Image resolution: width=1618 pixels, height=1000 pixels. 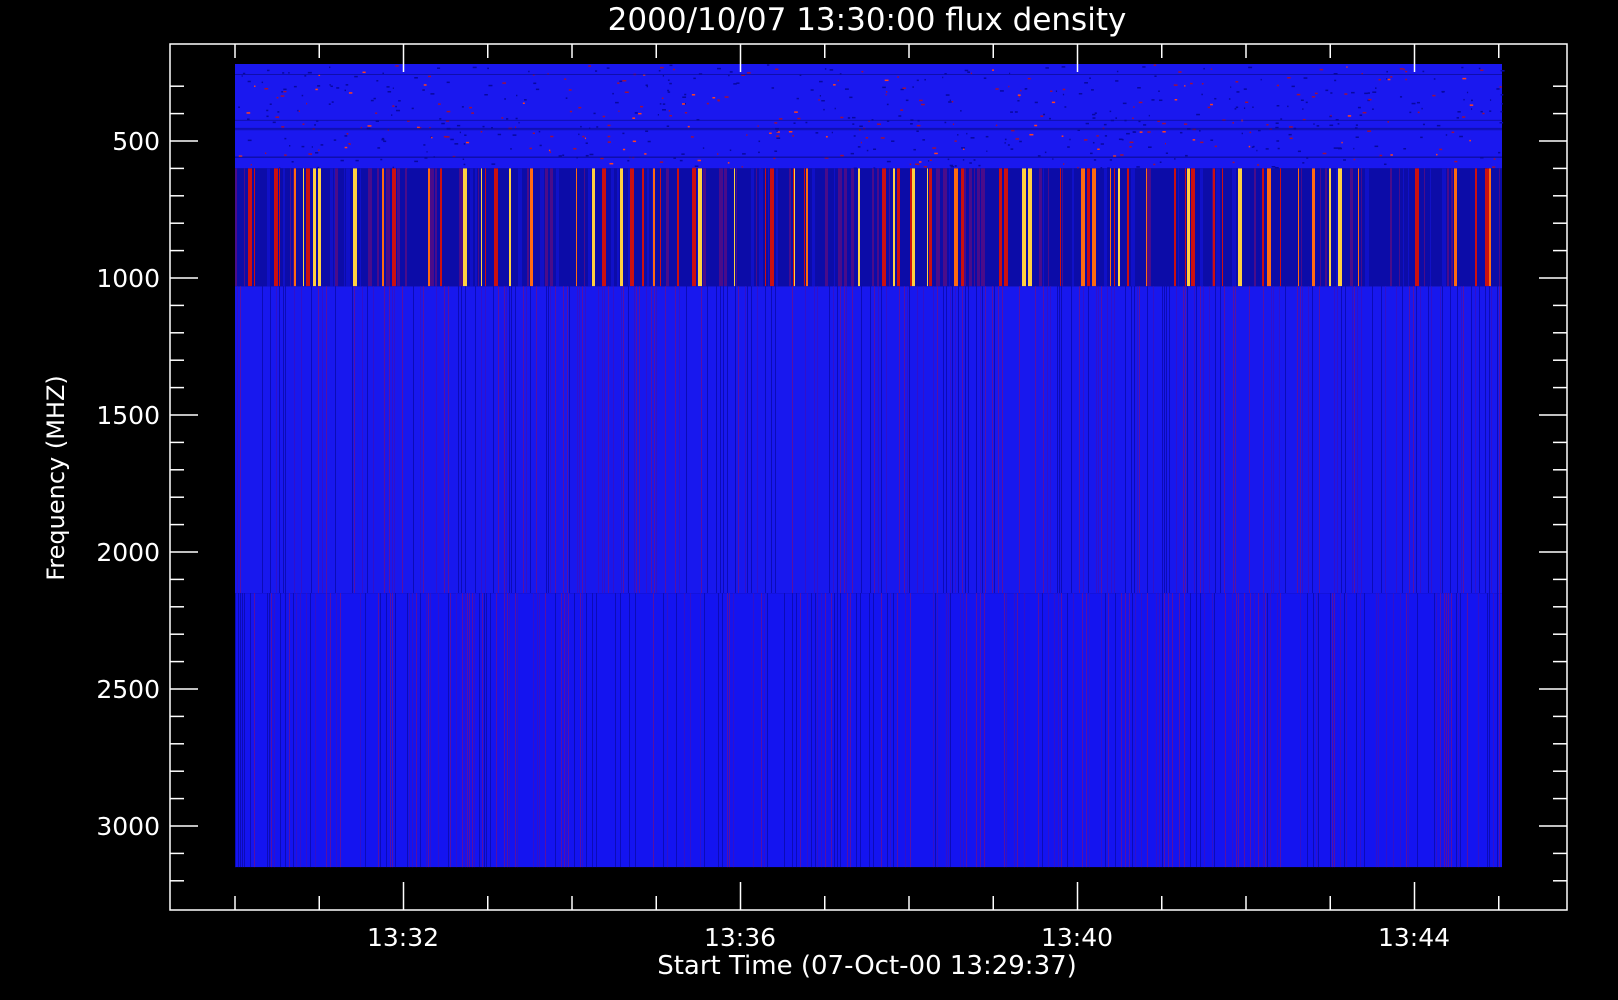 I want to click on y-tick-label: 2000, so click(x=128, y=552).